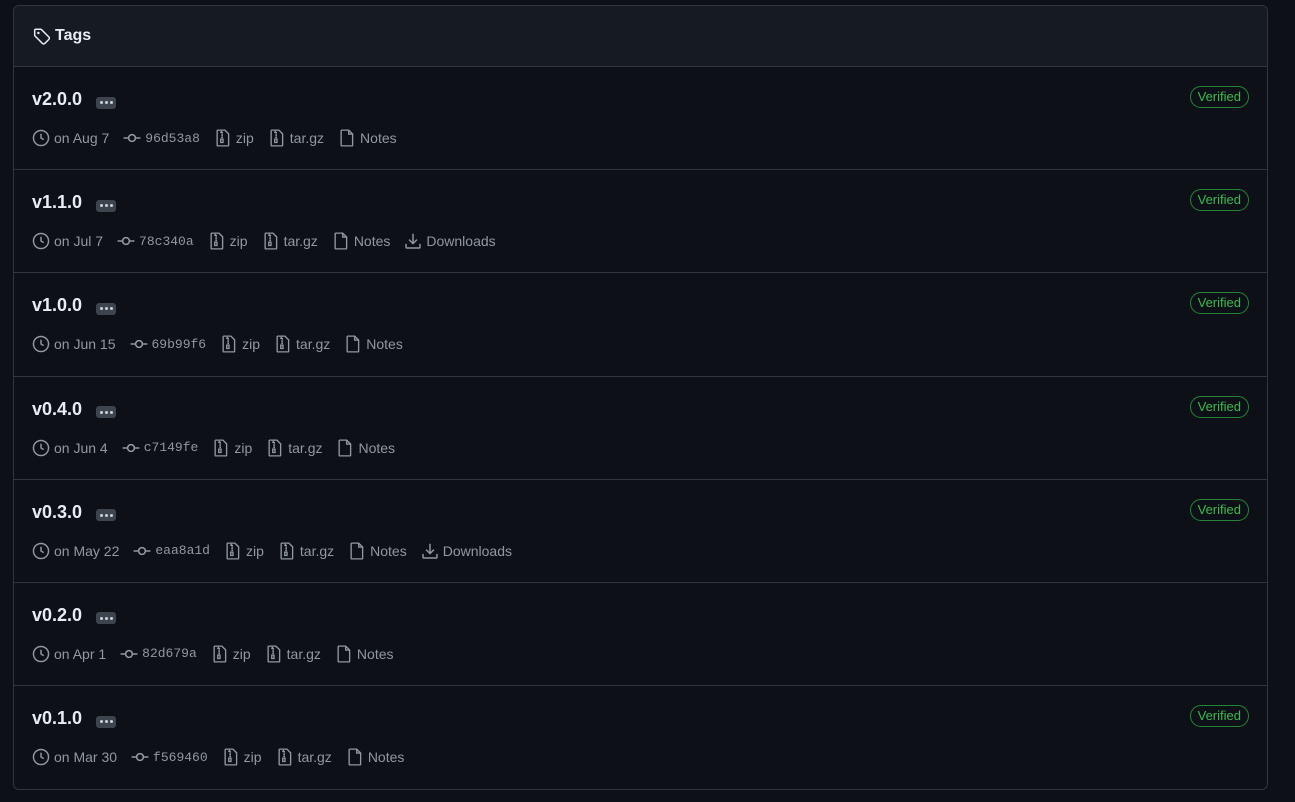 The image size is (1295, 802). What do you see at coordinates (73, 35) in the screenshot?
I see `page-title: Tags` at bounding box center [73, 35].